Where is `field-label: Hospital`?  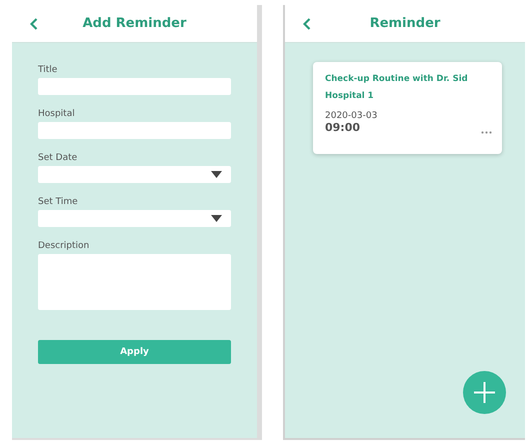 field-label: Hospital is located at coordinates (57, 114).